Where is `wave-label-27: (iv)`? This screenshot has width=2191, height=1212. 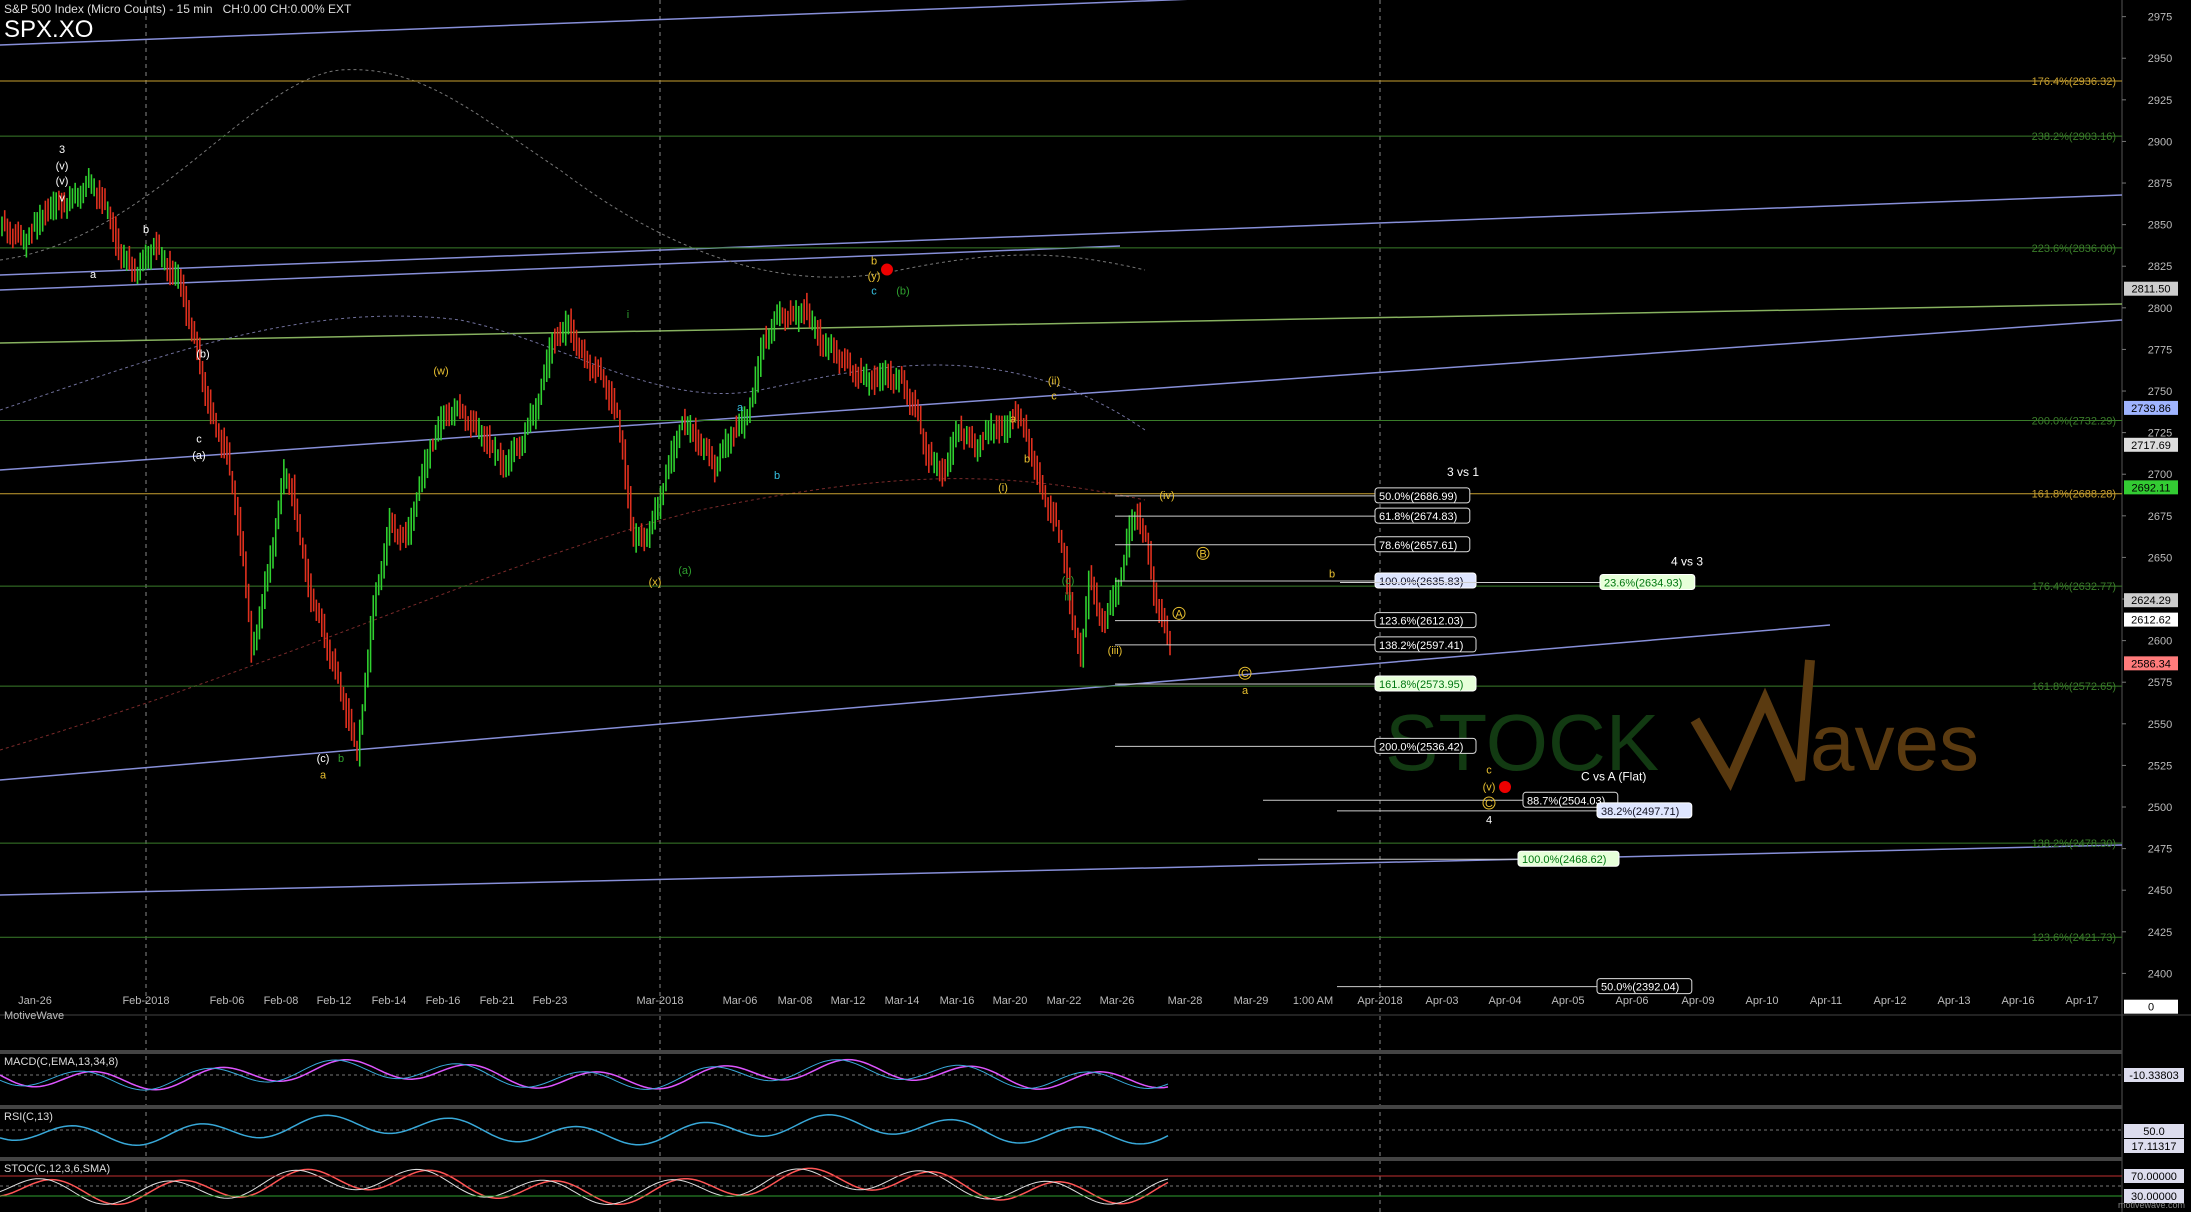
wave-label-27: (iv) is located at coordinates (1166, 496).